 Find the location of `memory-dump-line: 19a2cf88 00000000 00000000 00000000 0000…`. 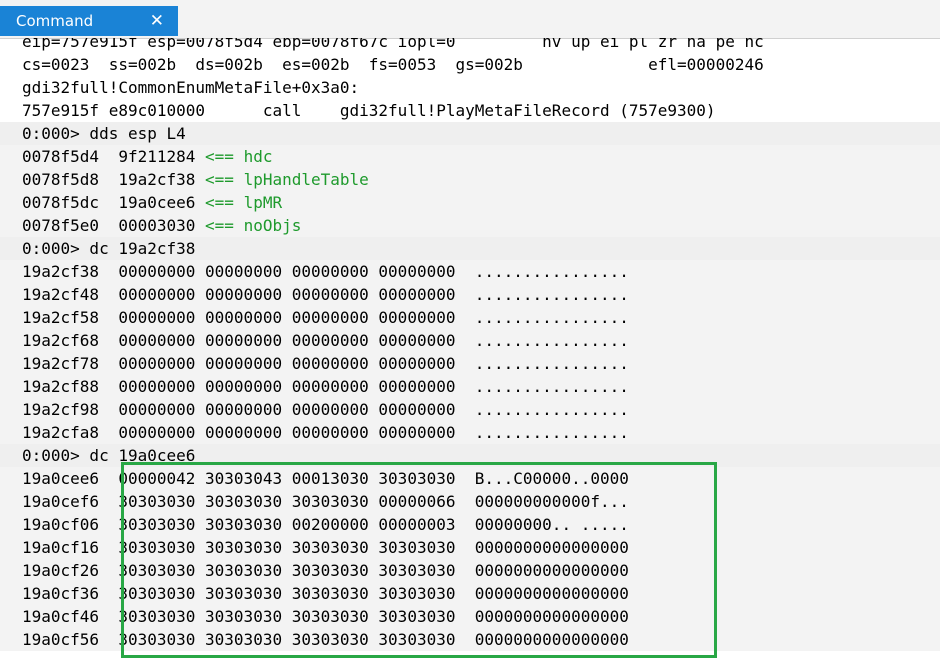

memory-dump-line: 19a2cf88 00000000 00000000 00000000 0000… is located at coordinates (470, 386).